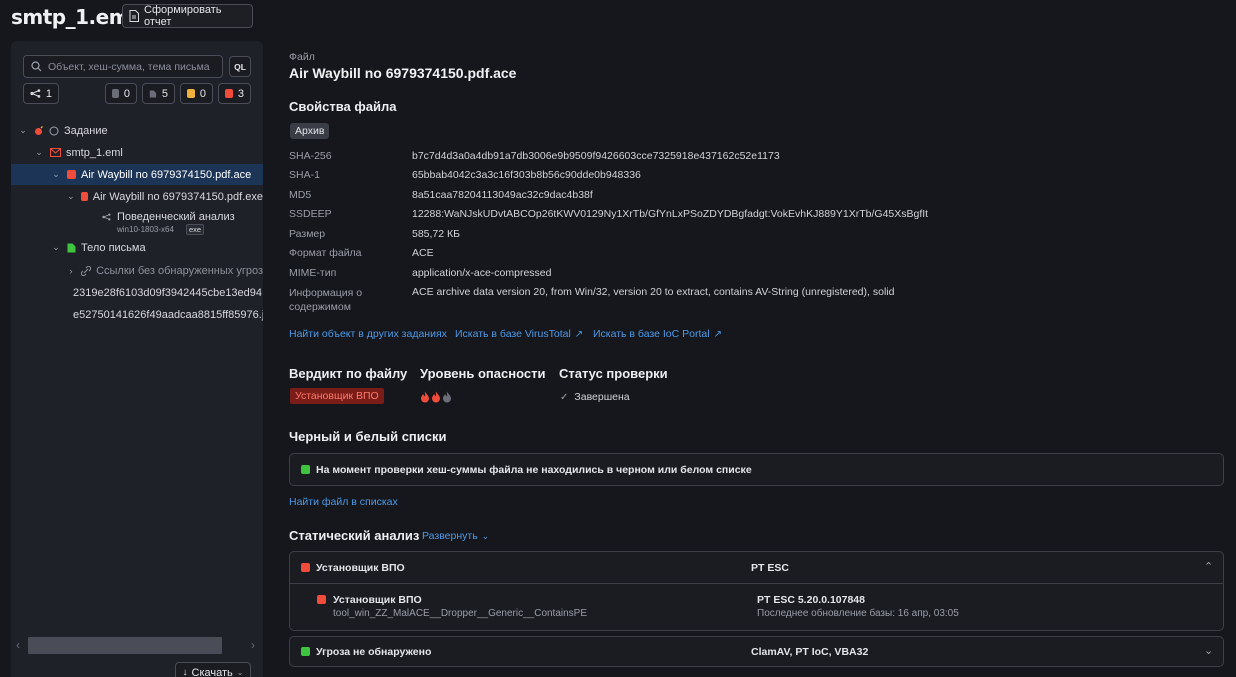 This screenshot has height=677, width=1236. Describe the element at coordinates (39, 130) in the screenshot. I see `bomb-icon` at that location.